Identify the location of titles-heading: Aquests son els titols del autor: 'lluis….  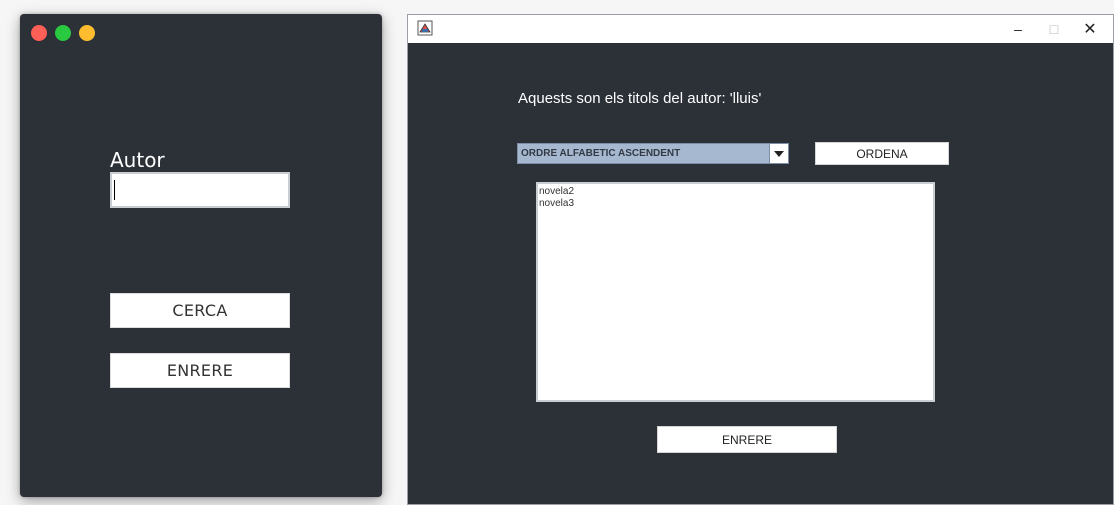
(640, 98).